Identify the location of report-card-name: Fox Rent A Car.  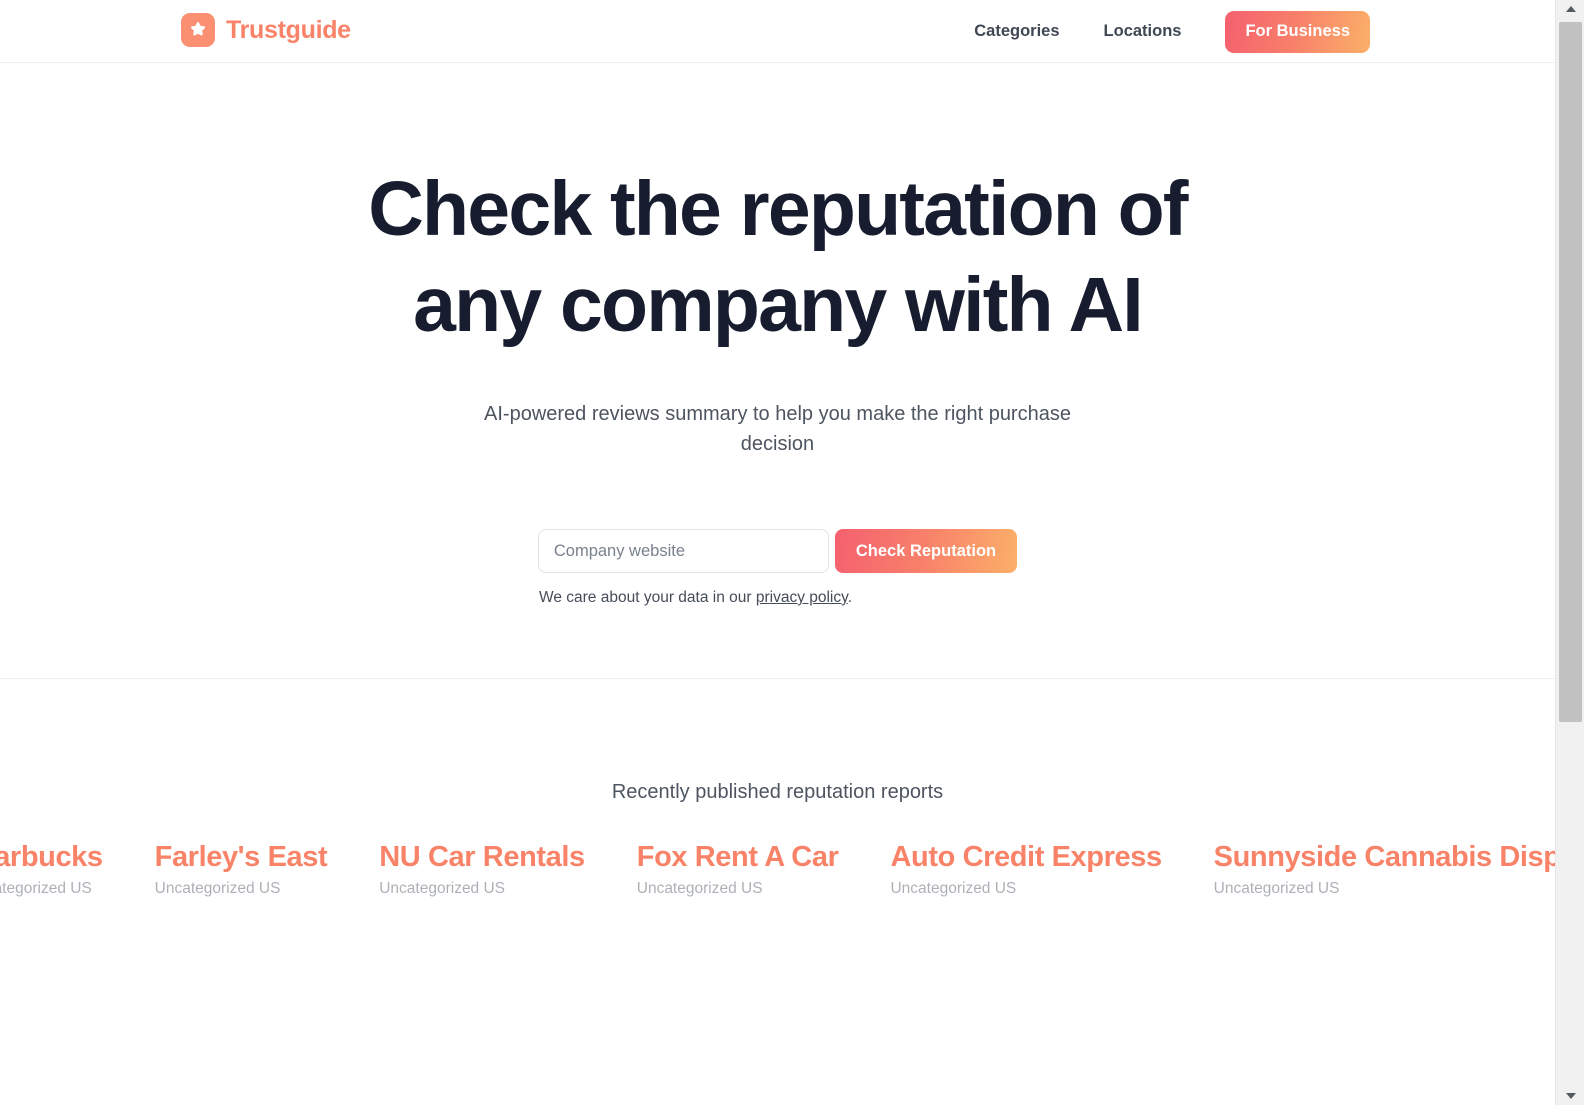
(737, 857).